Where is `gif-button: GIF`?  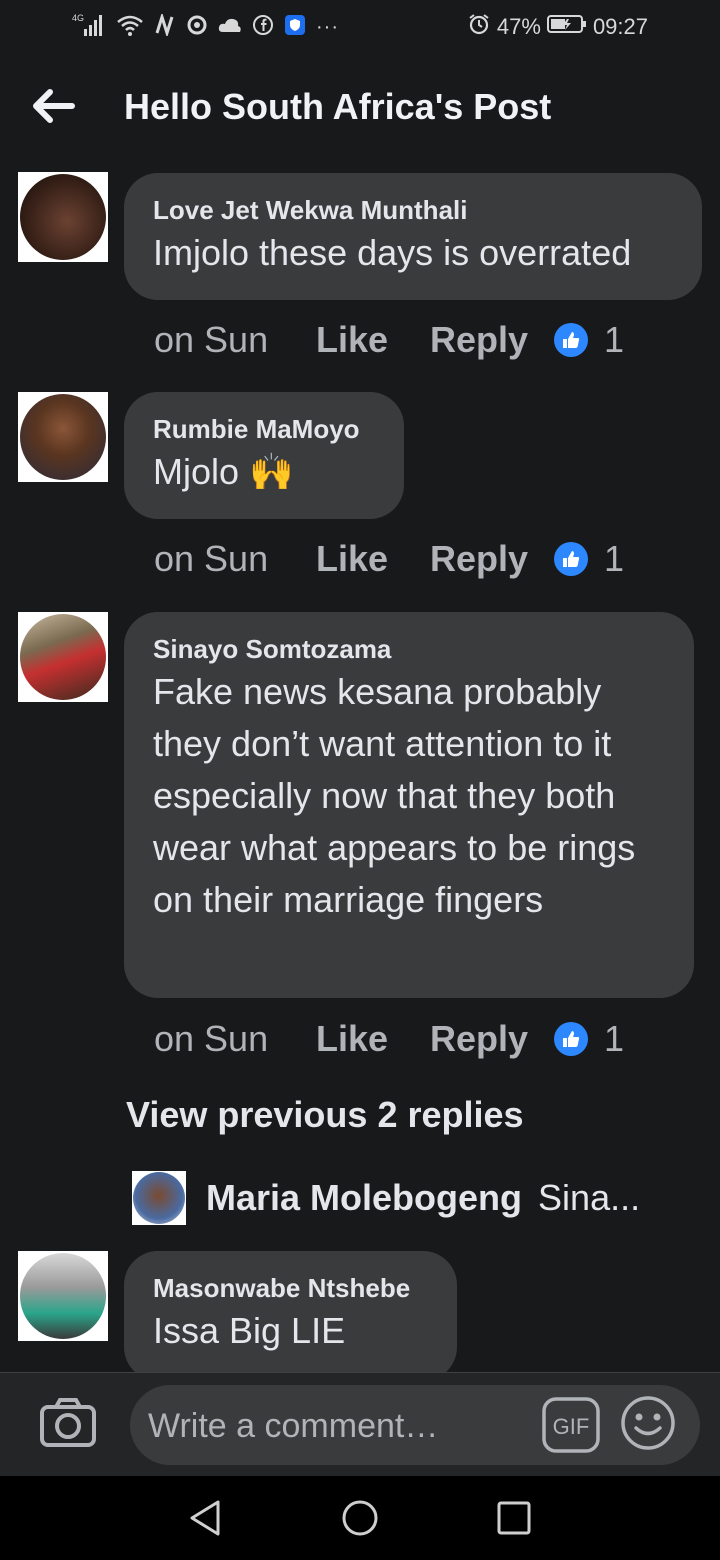
gif-button: GIF is located at coordinates (571, 1425).